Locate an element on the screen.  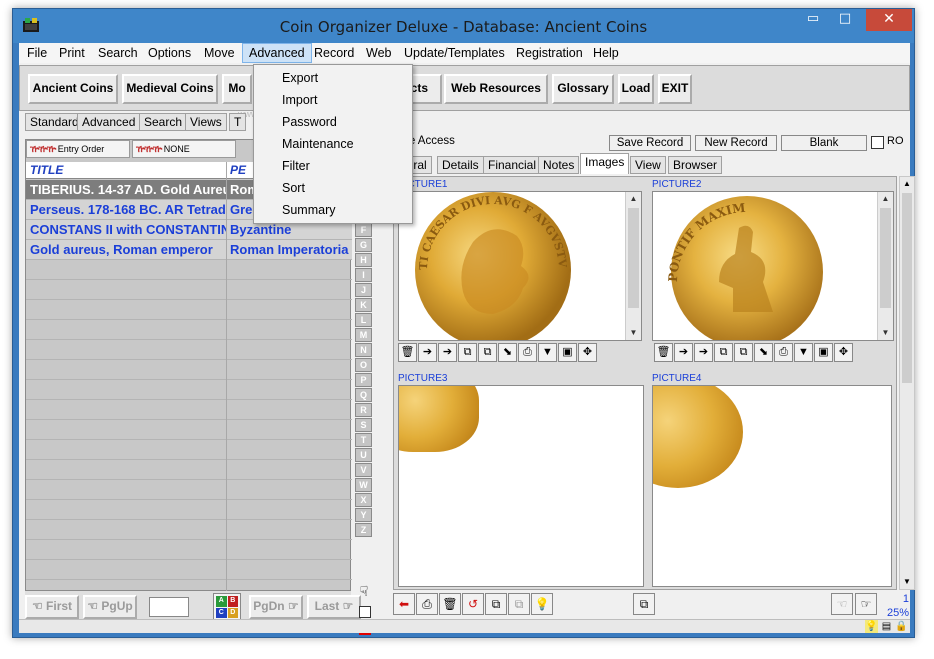
alpha-checkbox is located at coordinates (365, 612).